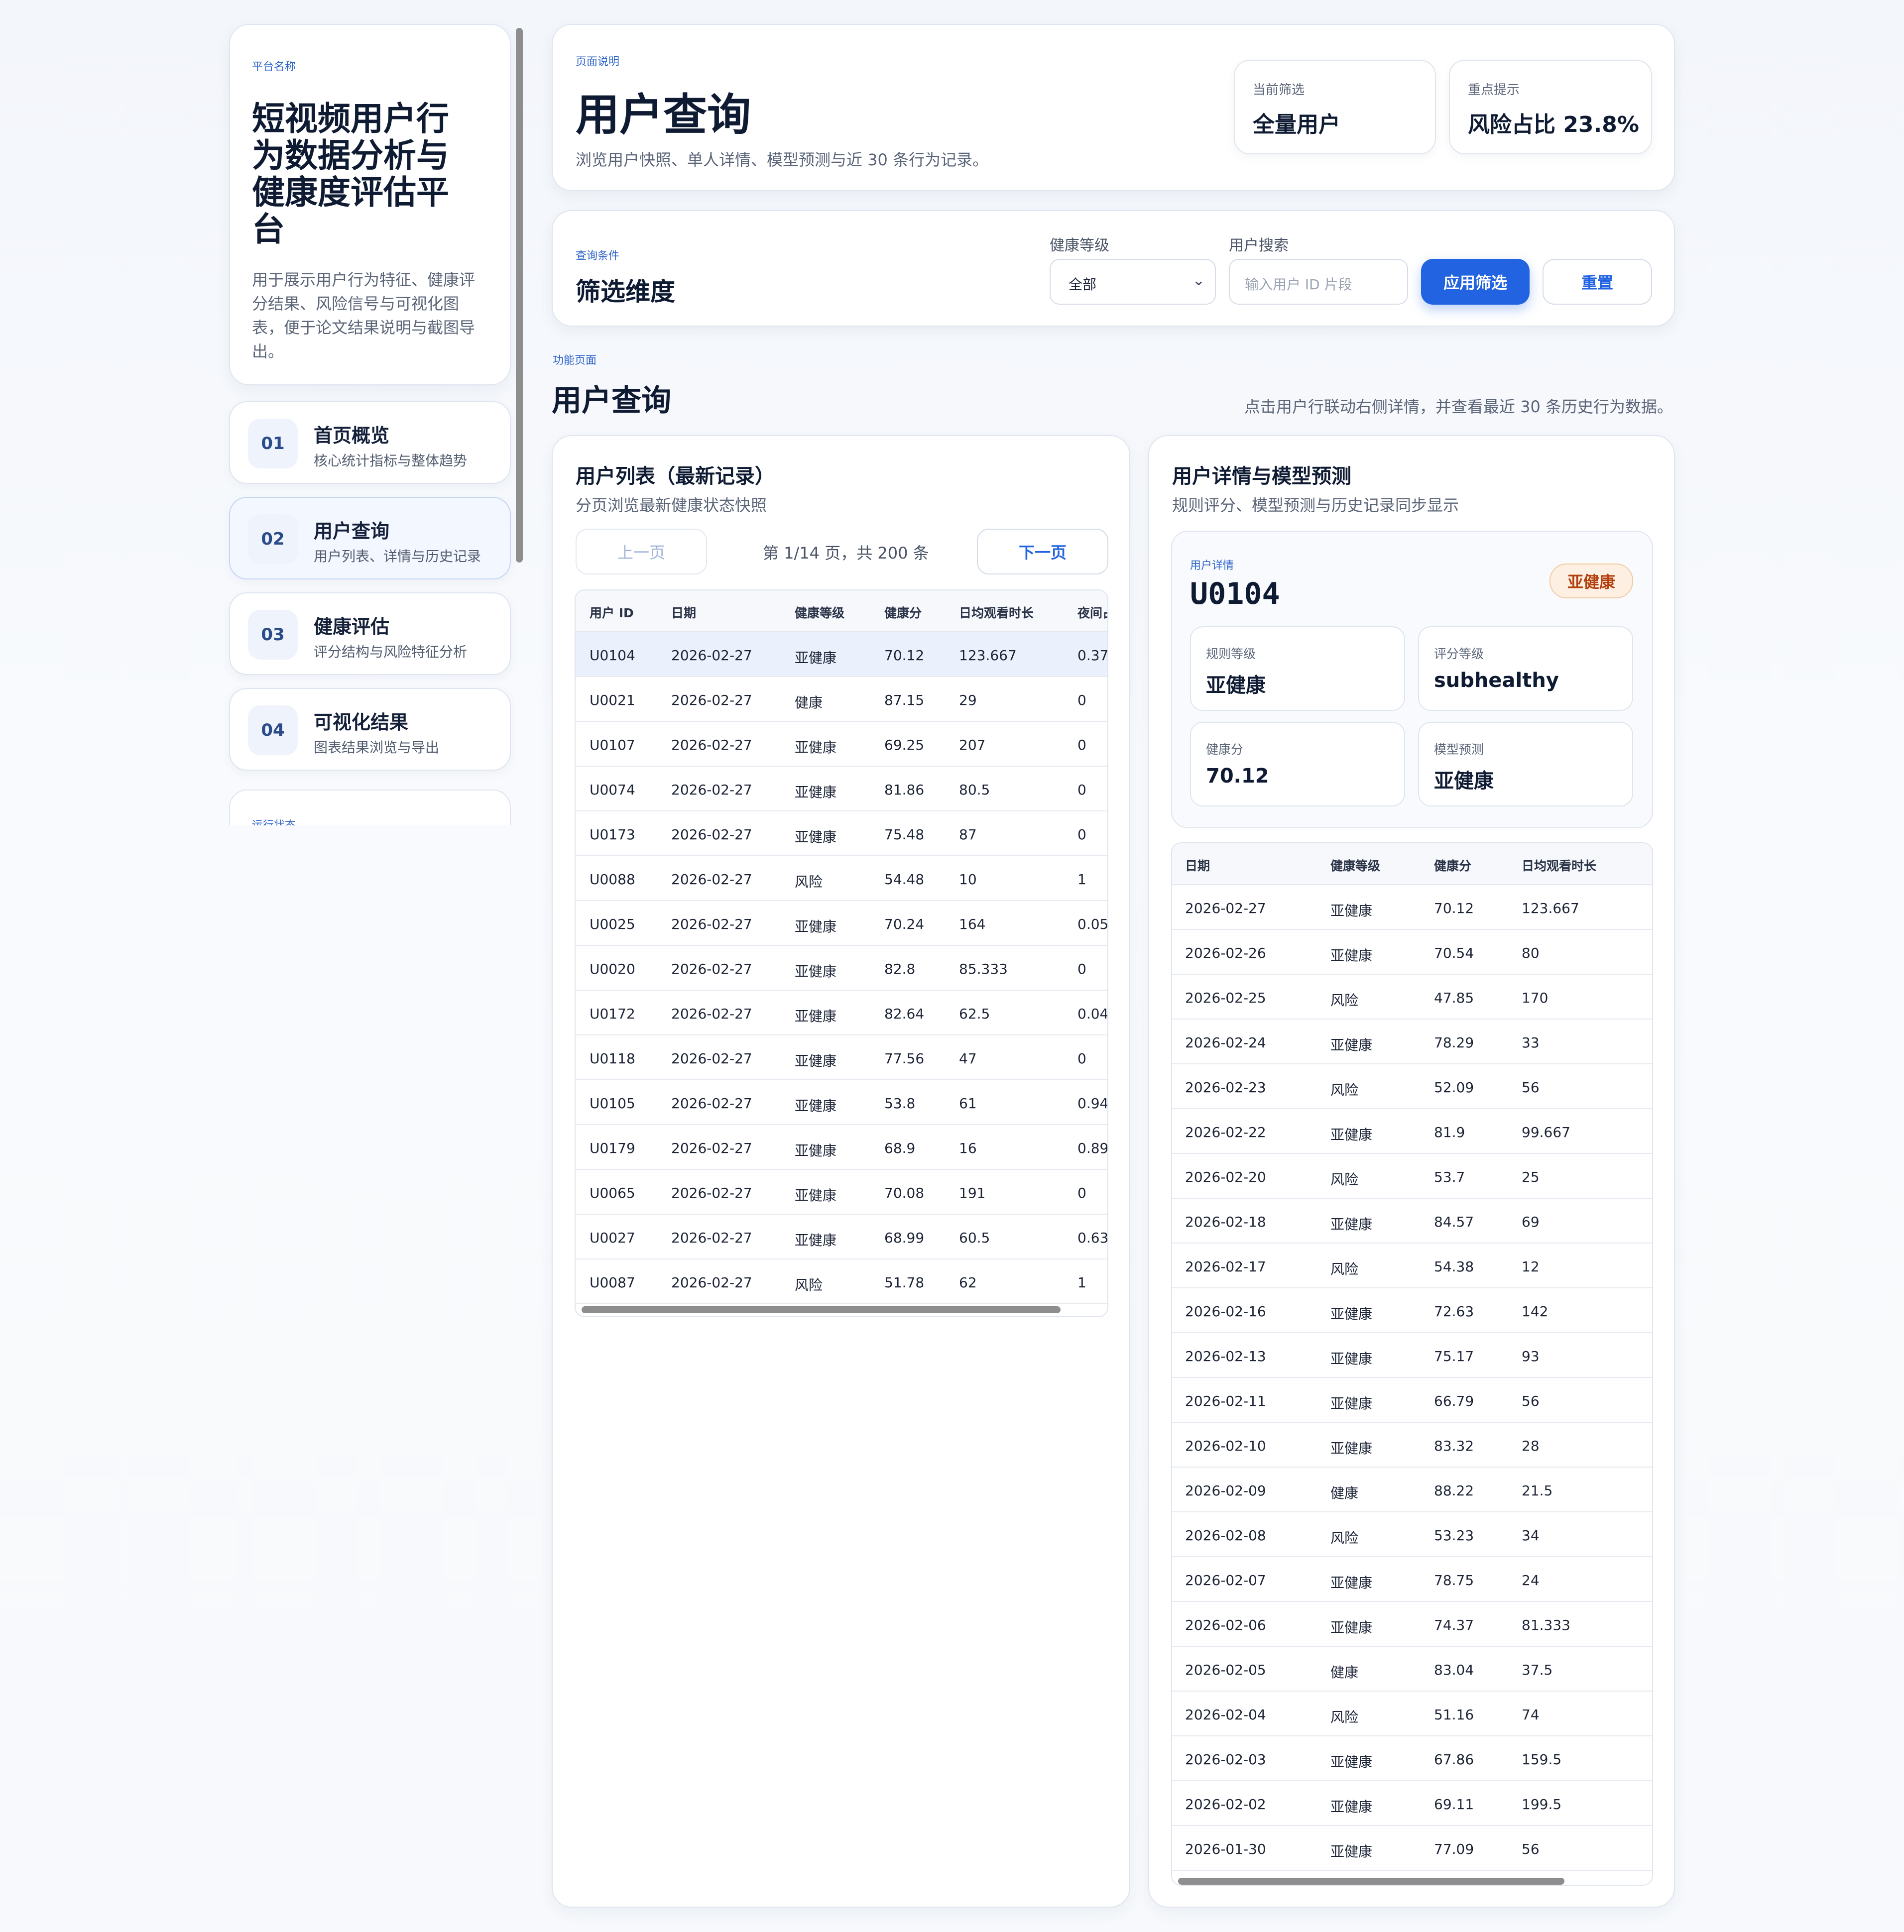  What do you see at coordinates (391, 461) in the screenshot?
I see `nav-subtitle: 核心统计指标与整体趋势` at bounding box center [391, 461].